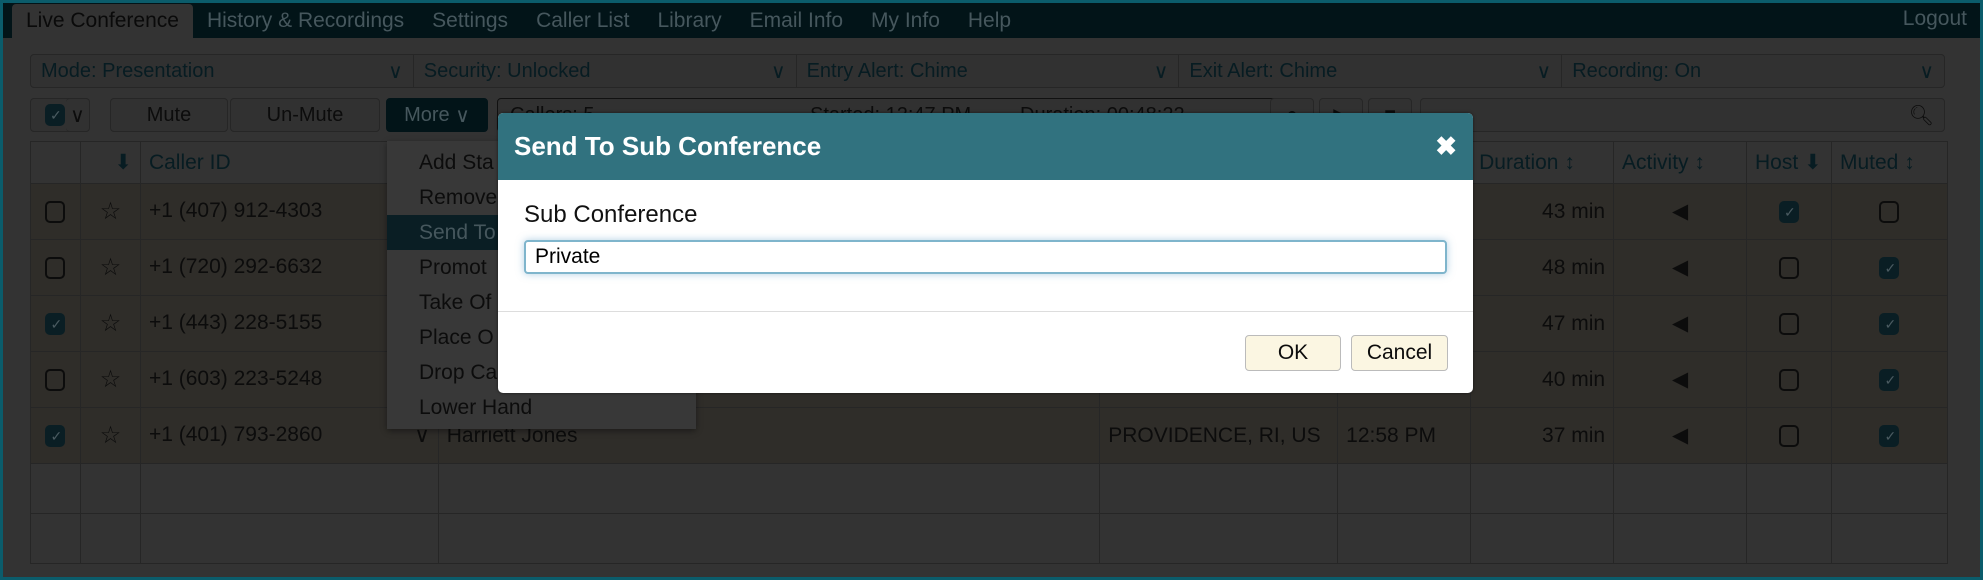  Describe the element at coordinates (989, 488) in the screenshot. I see `empty-row` at that location.